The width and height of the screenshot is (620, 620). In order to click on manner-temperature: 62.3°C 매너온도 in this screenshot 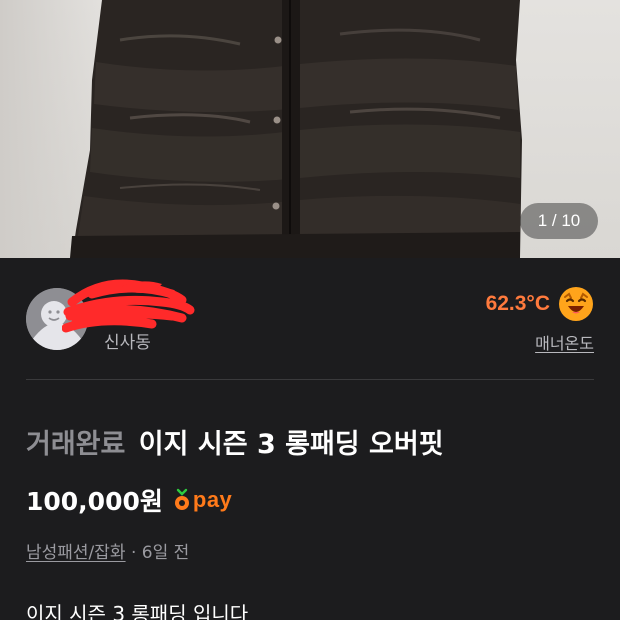, I will do `click(540, 320)`.